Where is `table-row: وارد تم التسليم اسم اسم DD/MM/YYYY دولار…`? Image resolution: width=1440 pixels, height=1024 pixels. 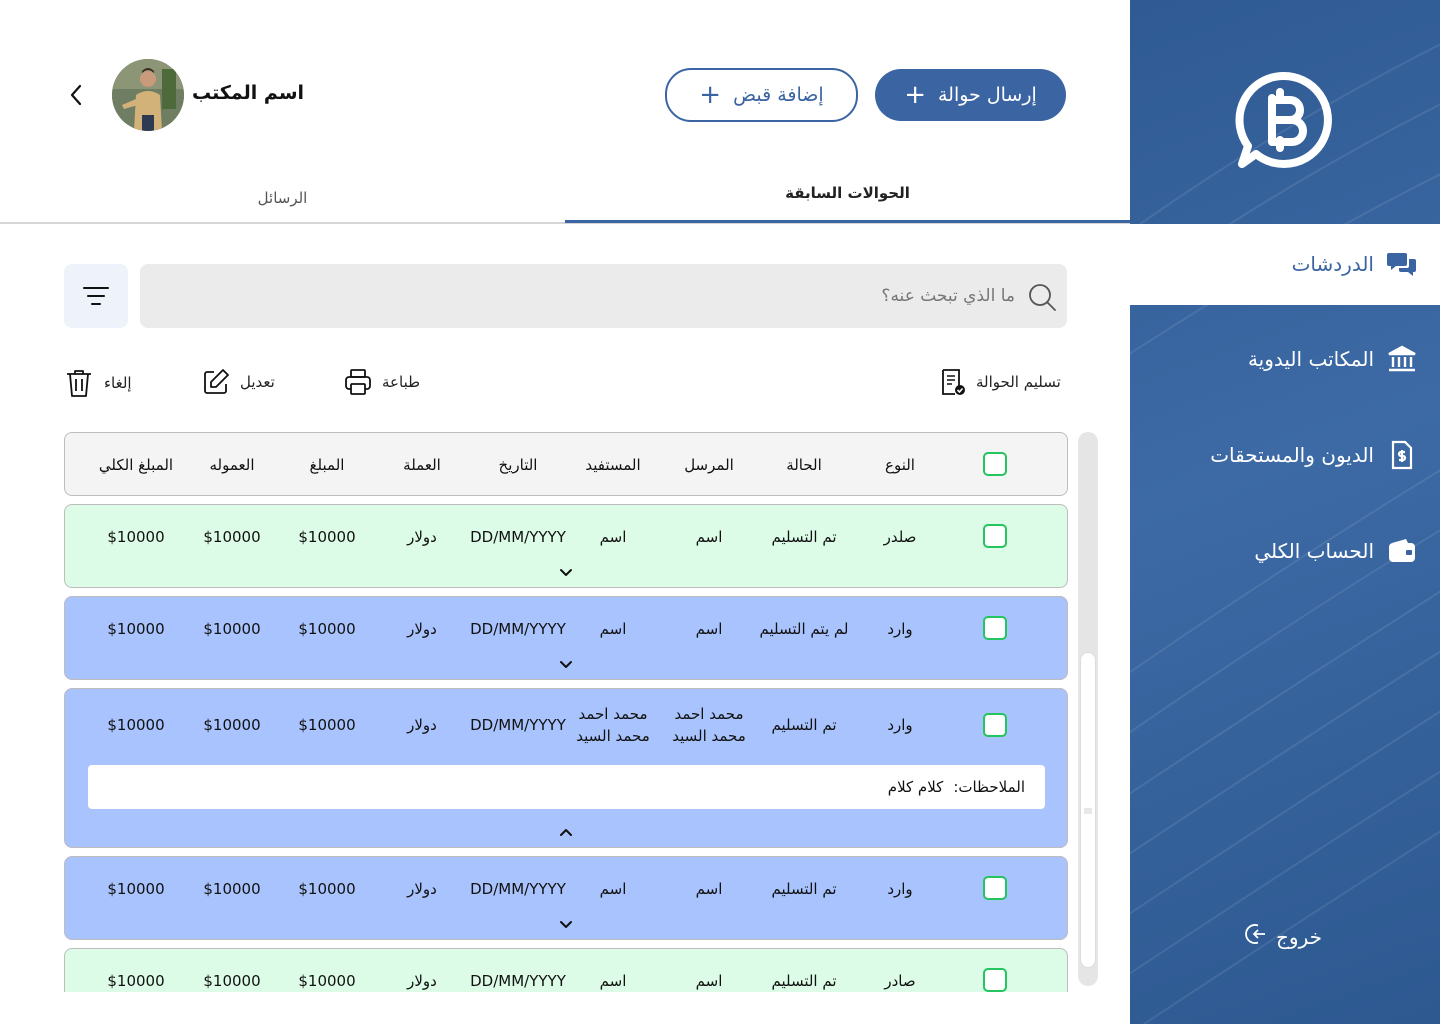 table-row: وارد تم التسليم اسم اسم DD/MM/YYYY دولار… is located at coordinates (566, 898).